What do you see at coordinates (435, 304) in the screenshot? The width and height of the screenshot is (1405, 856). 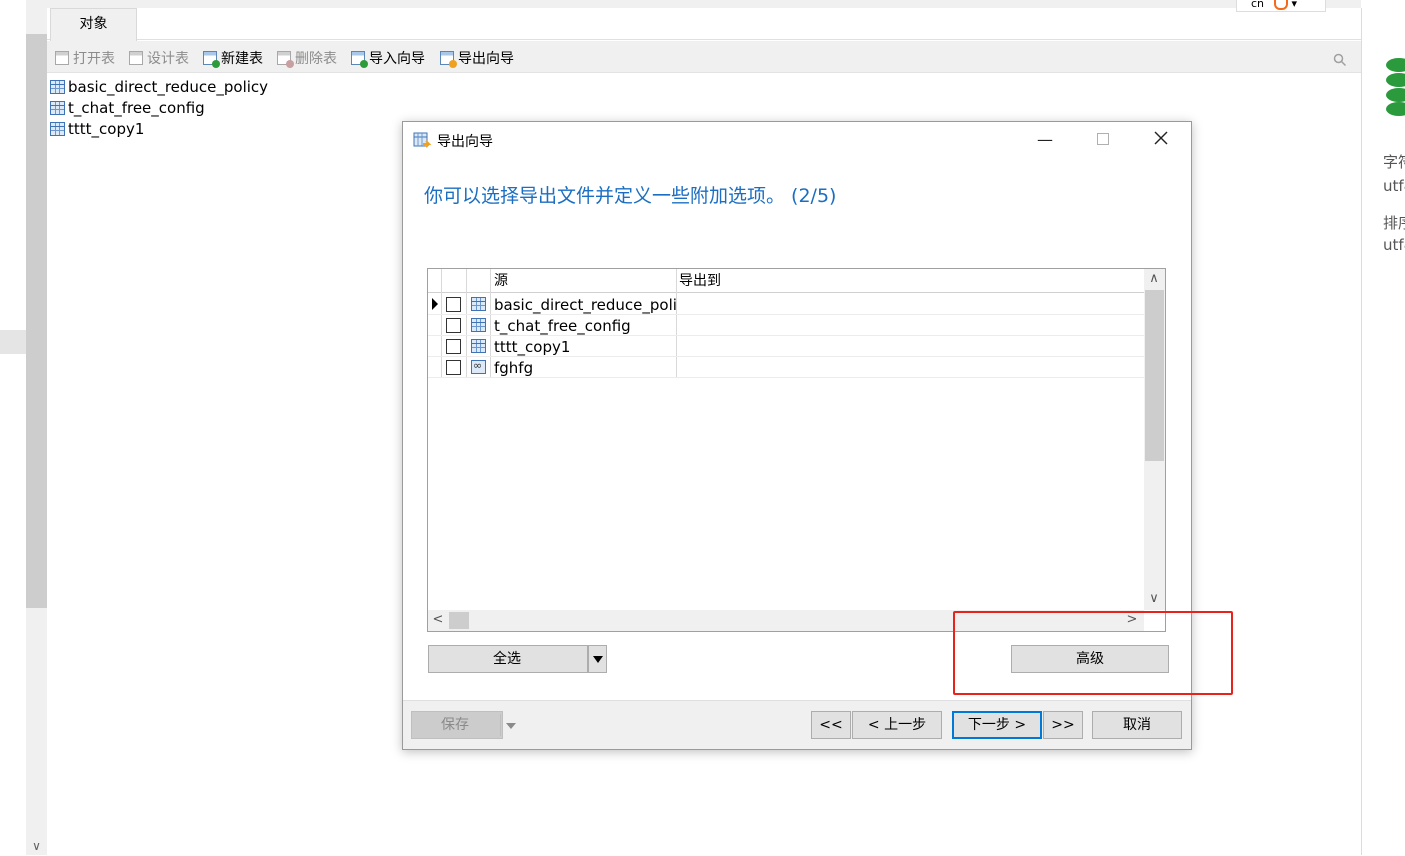 I see `current-row-indicator-icon` at bounding box center [435, 304].